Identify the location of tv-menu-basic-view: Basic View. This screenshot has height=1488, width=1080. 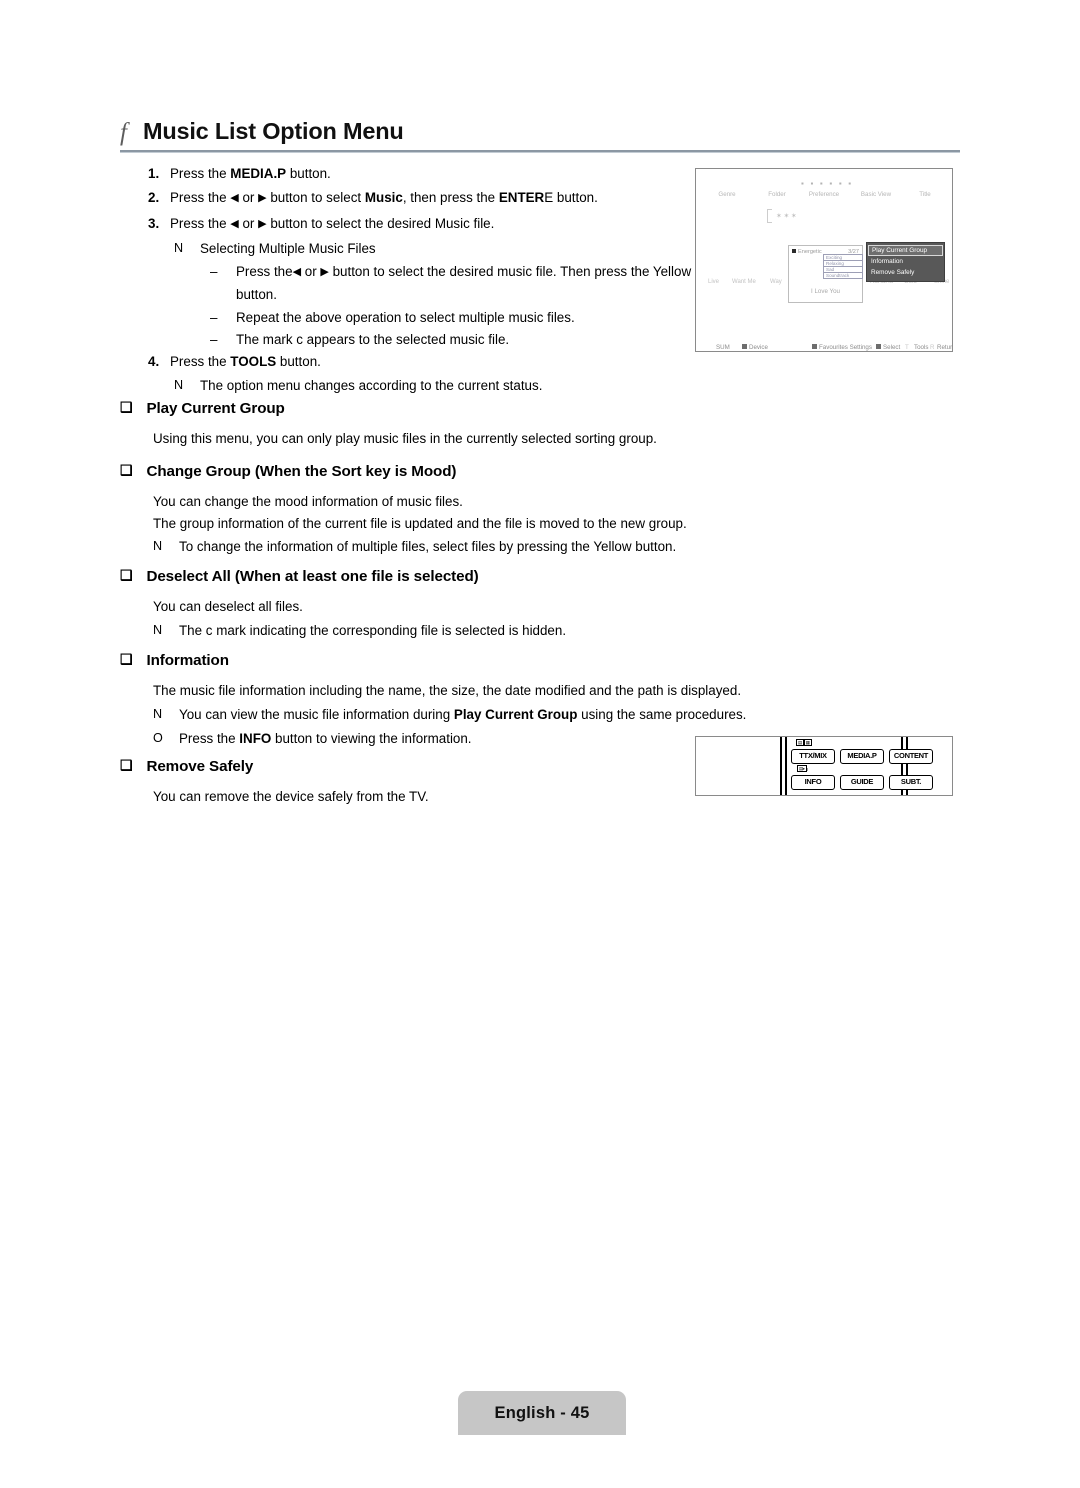
(876, 194).